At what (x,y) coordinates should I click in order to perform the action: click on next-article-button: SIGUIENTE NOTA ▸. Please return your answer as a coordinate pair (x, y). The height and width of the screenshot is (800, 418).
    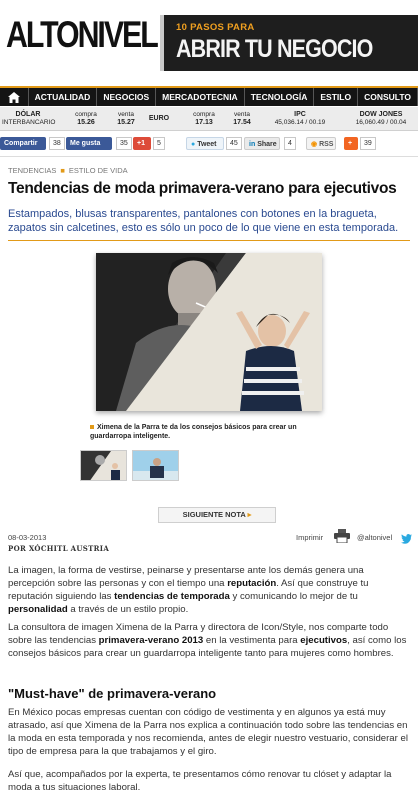
    Looking at the image, I should click on (217, 515).